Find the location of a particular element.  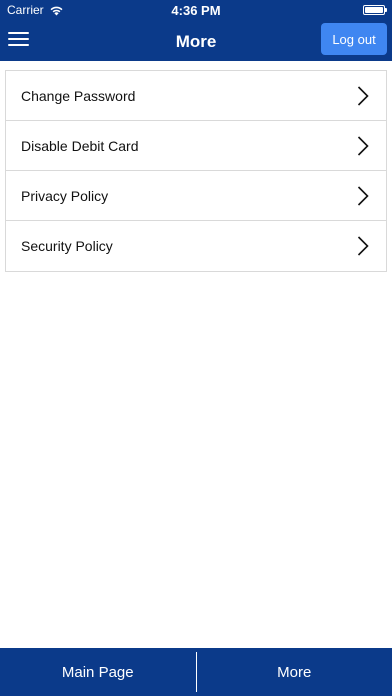

menu-item-label: Change Password is located at coordinates (78, 95).